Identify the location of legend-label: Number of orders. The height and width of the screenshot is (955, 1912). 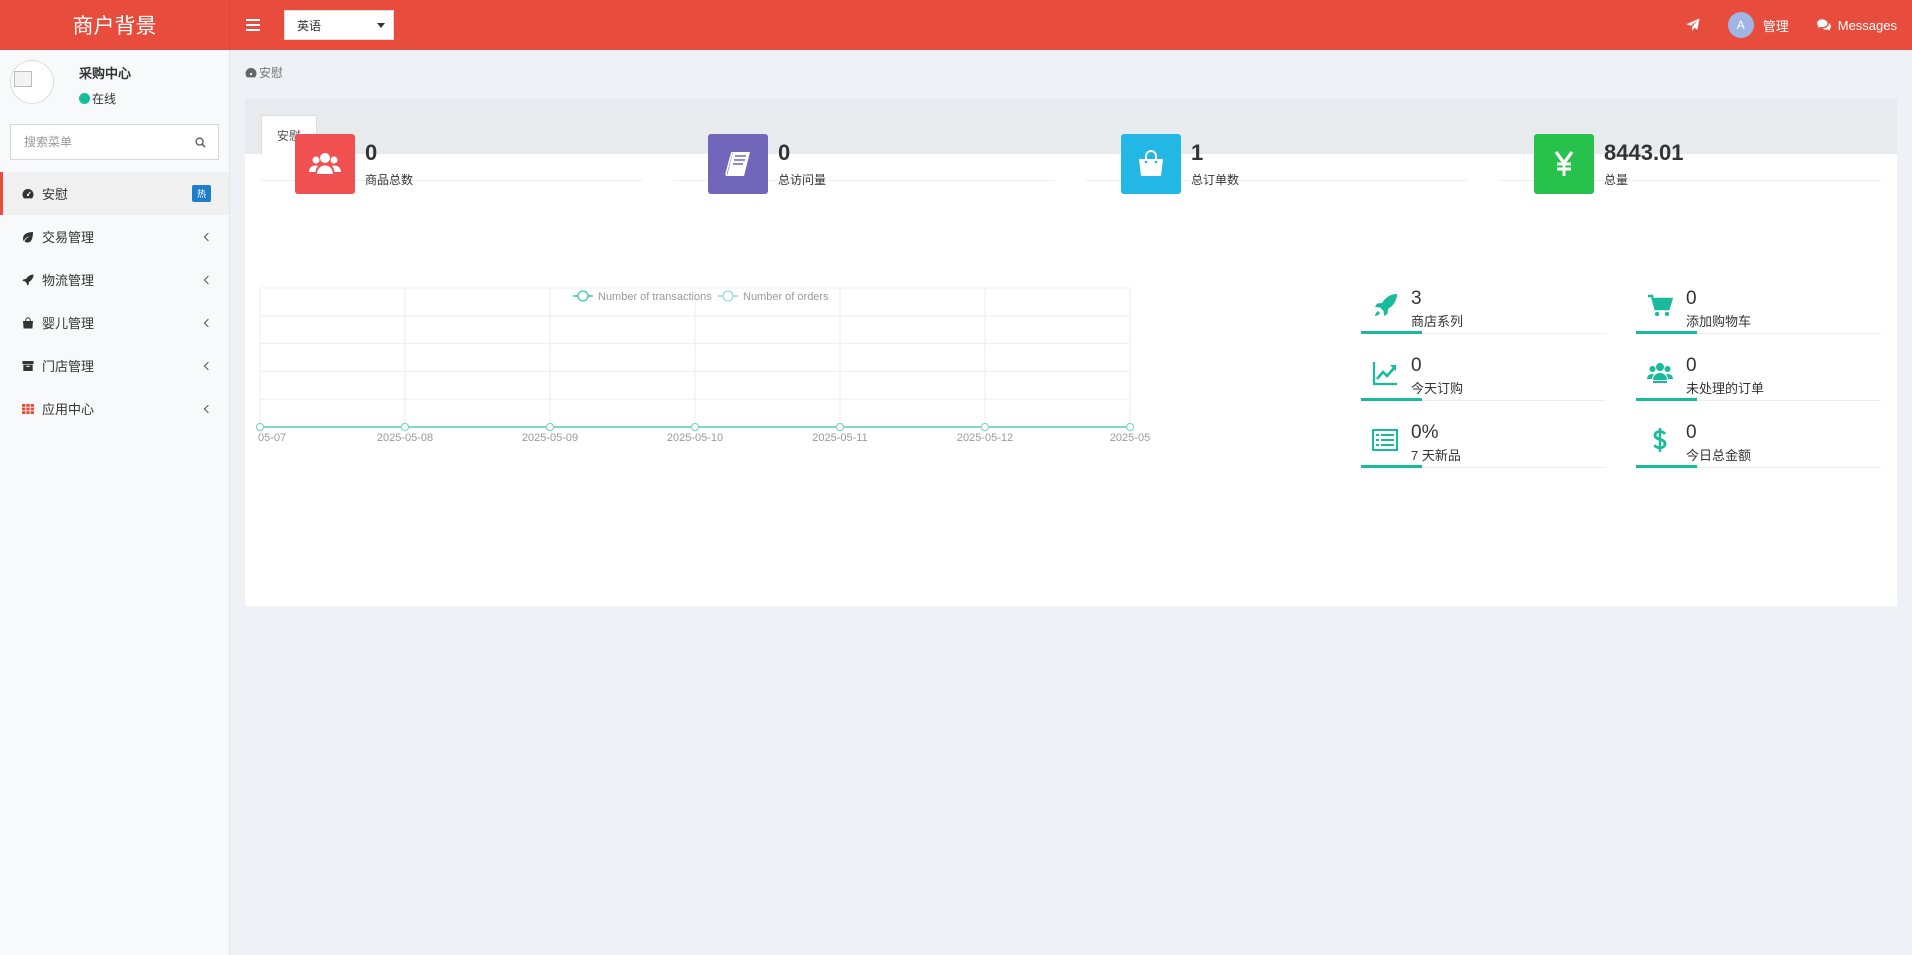
(786, 297).